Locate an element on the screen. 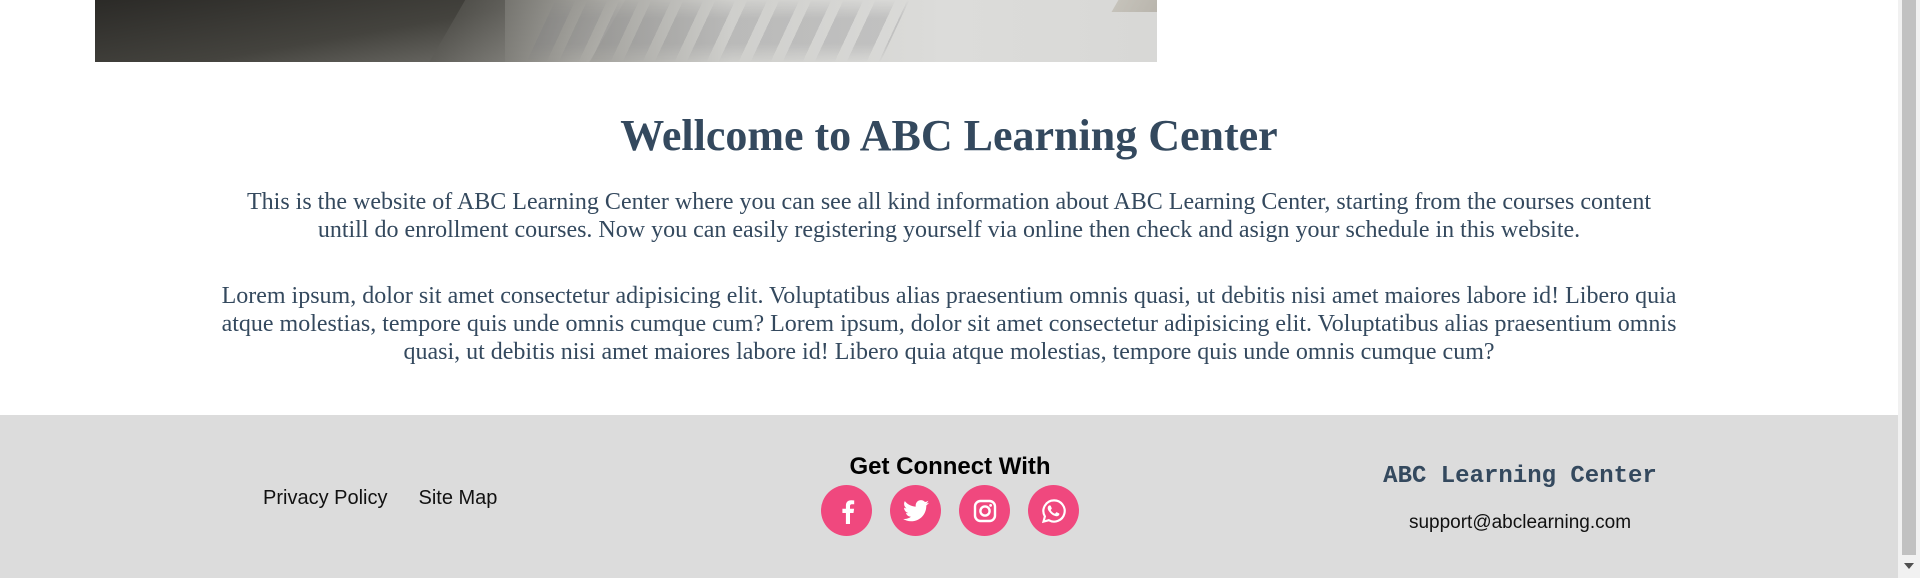  whatsapp-icon is located at coordinates (1053, 510).